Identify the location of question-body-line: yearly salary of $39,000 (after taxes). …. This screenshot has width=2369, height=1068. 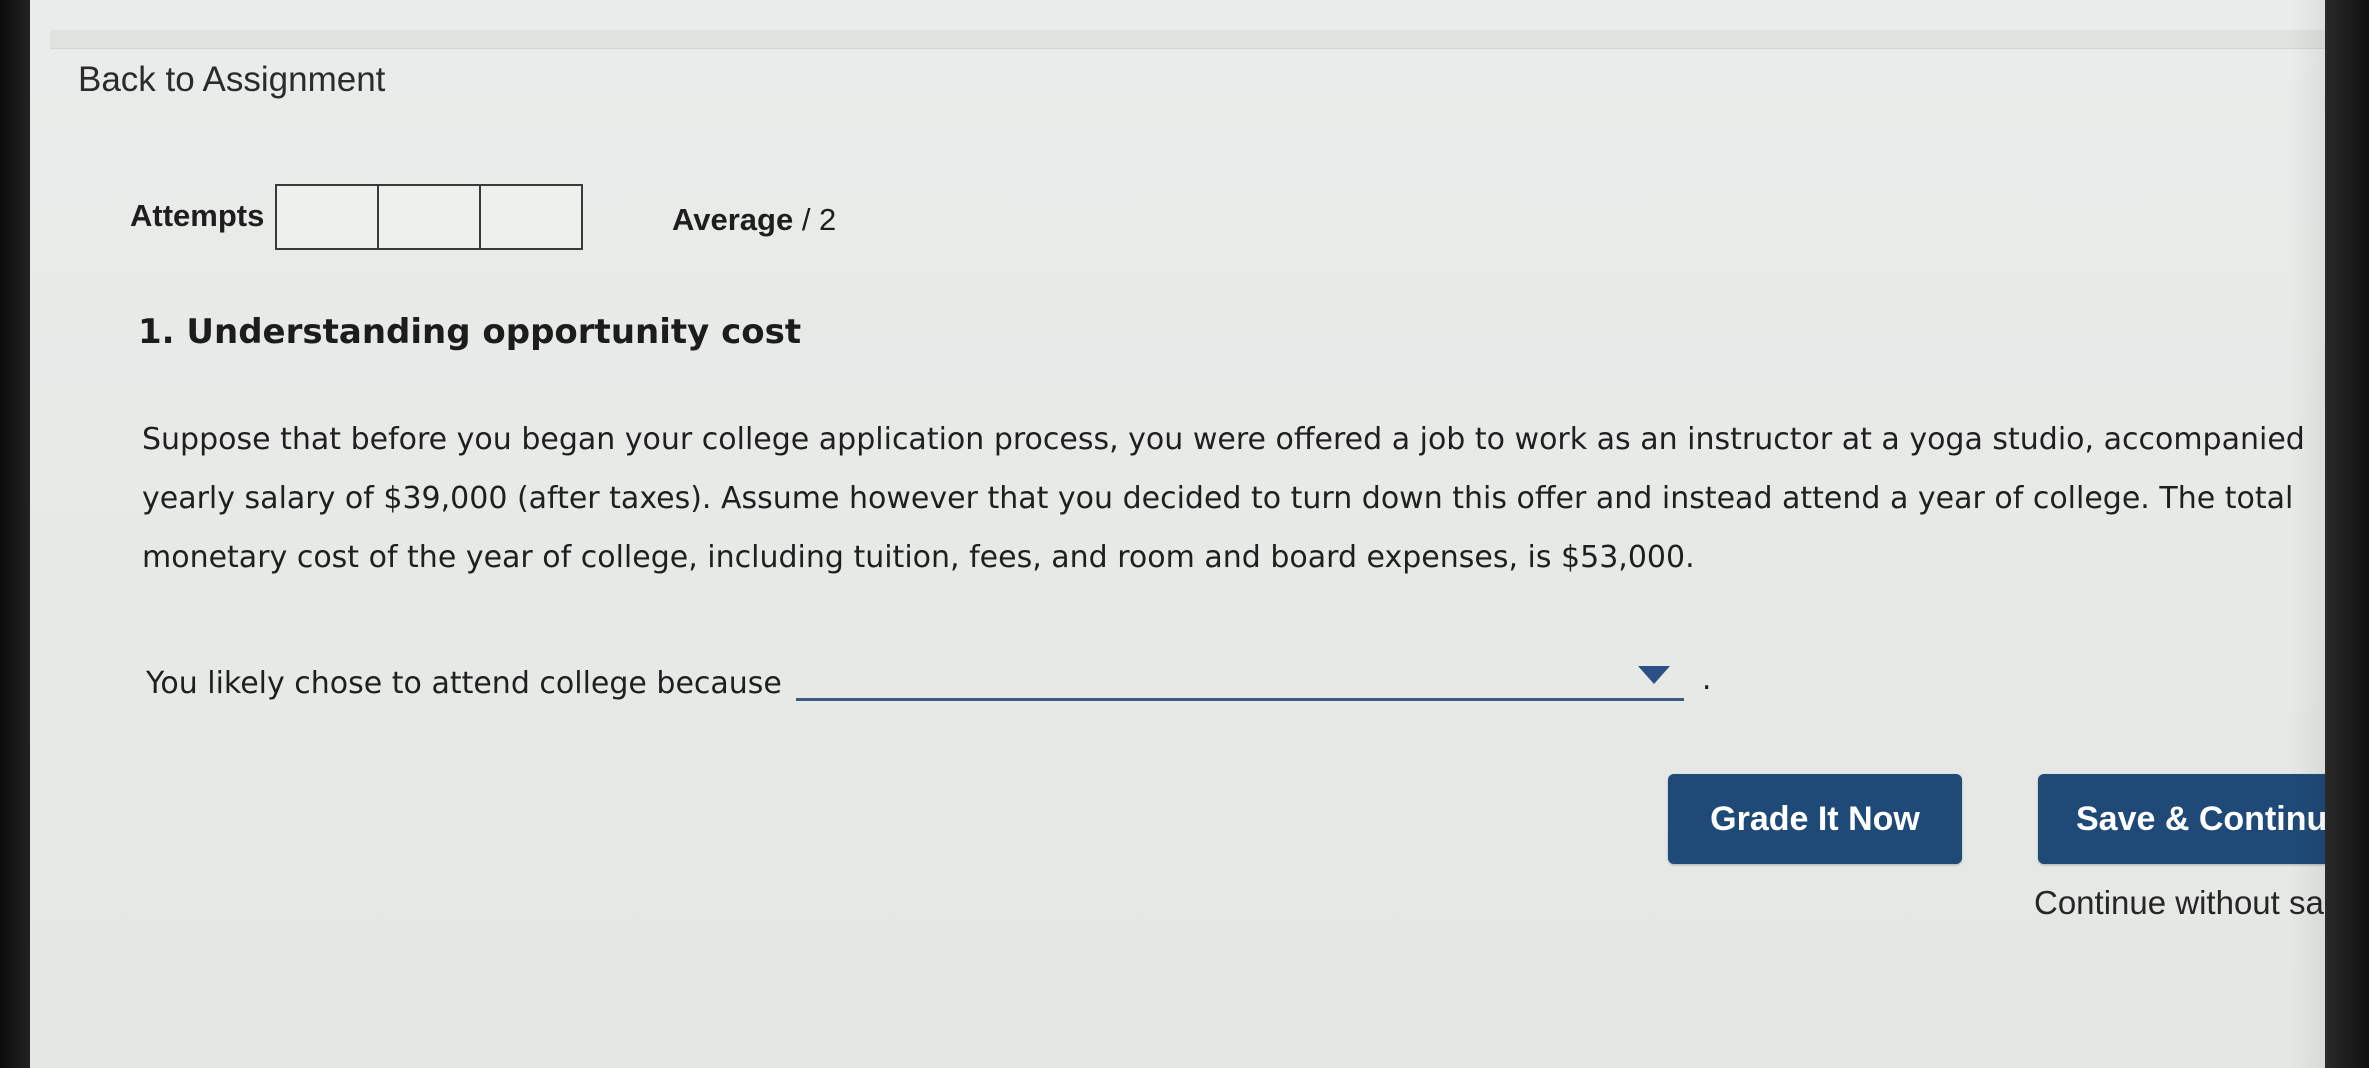
(1218, 498).